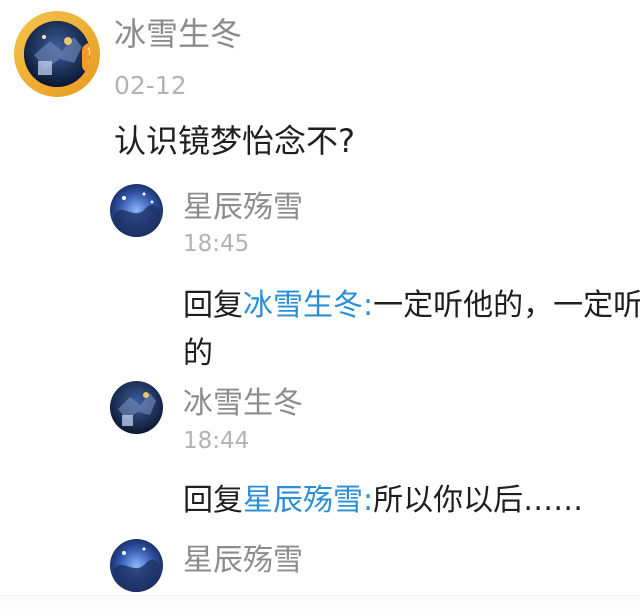 The width and height of the screenshot is (640, 609). I want to click on main-commenter-avatar: 作者, so click(57, 54).